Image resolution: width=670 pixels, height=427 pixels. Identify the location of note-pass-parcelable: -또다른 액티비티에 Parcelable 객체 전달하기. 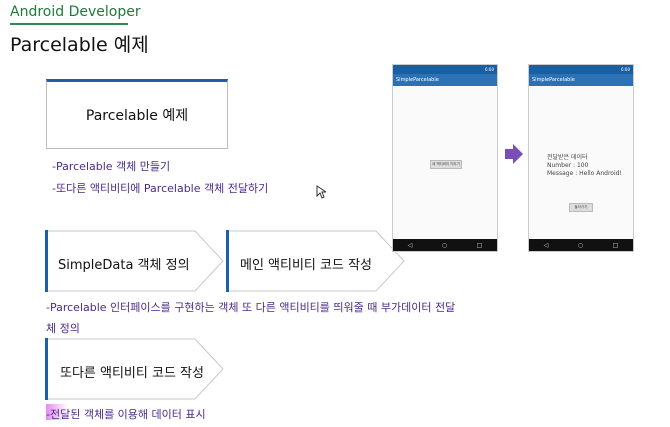
(160, 188).